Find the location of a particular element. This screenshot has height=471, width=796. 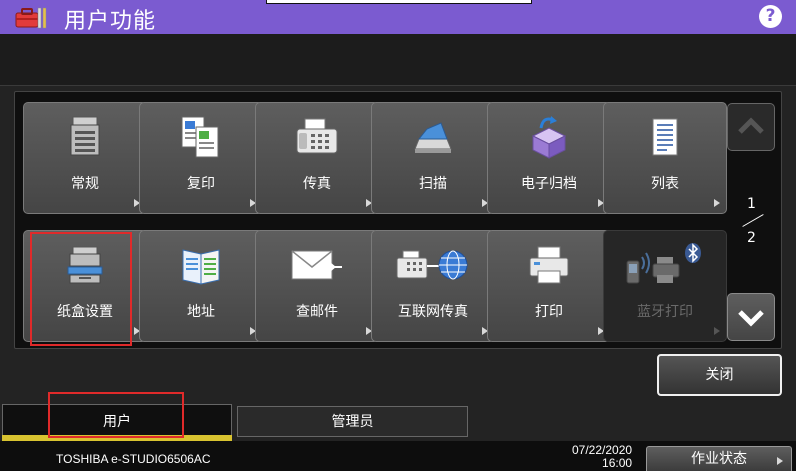

toolbox-icon is located at coordinates (31, 18).